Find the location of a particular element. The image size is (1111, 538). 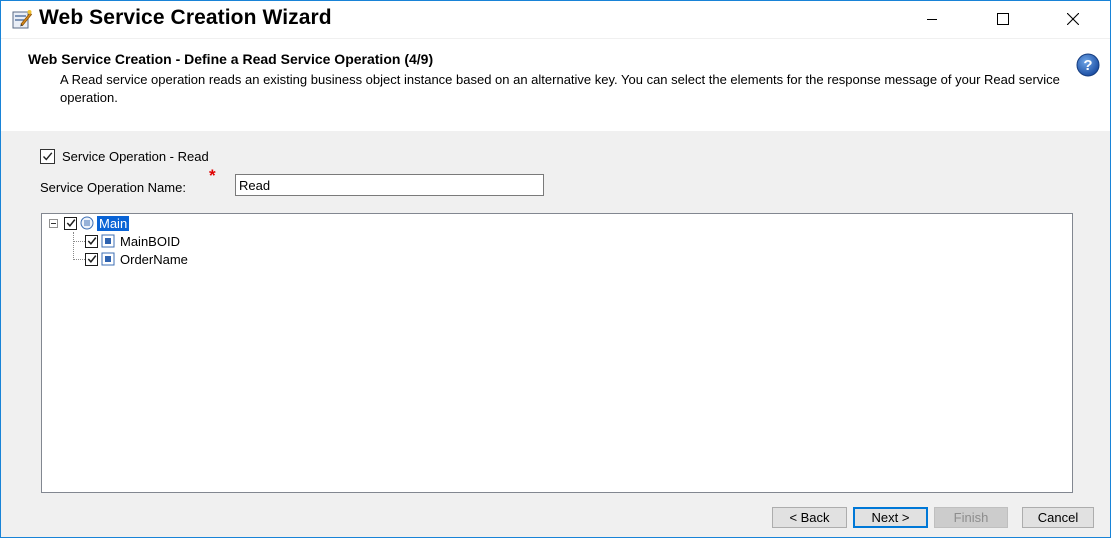

close-button is located at coordinates (1073, 19).